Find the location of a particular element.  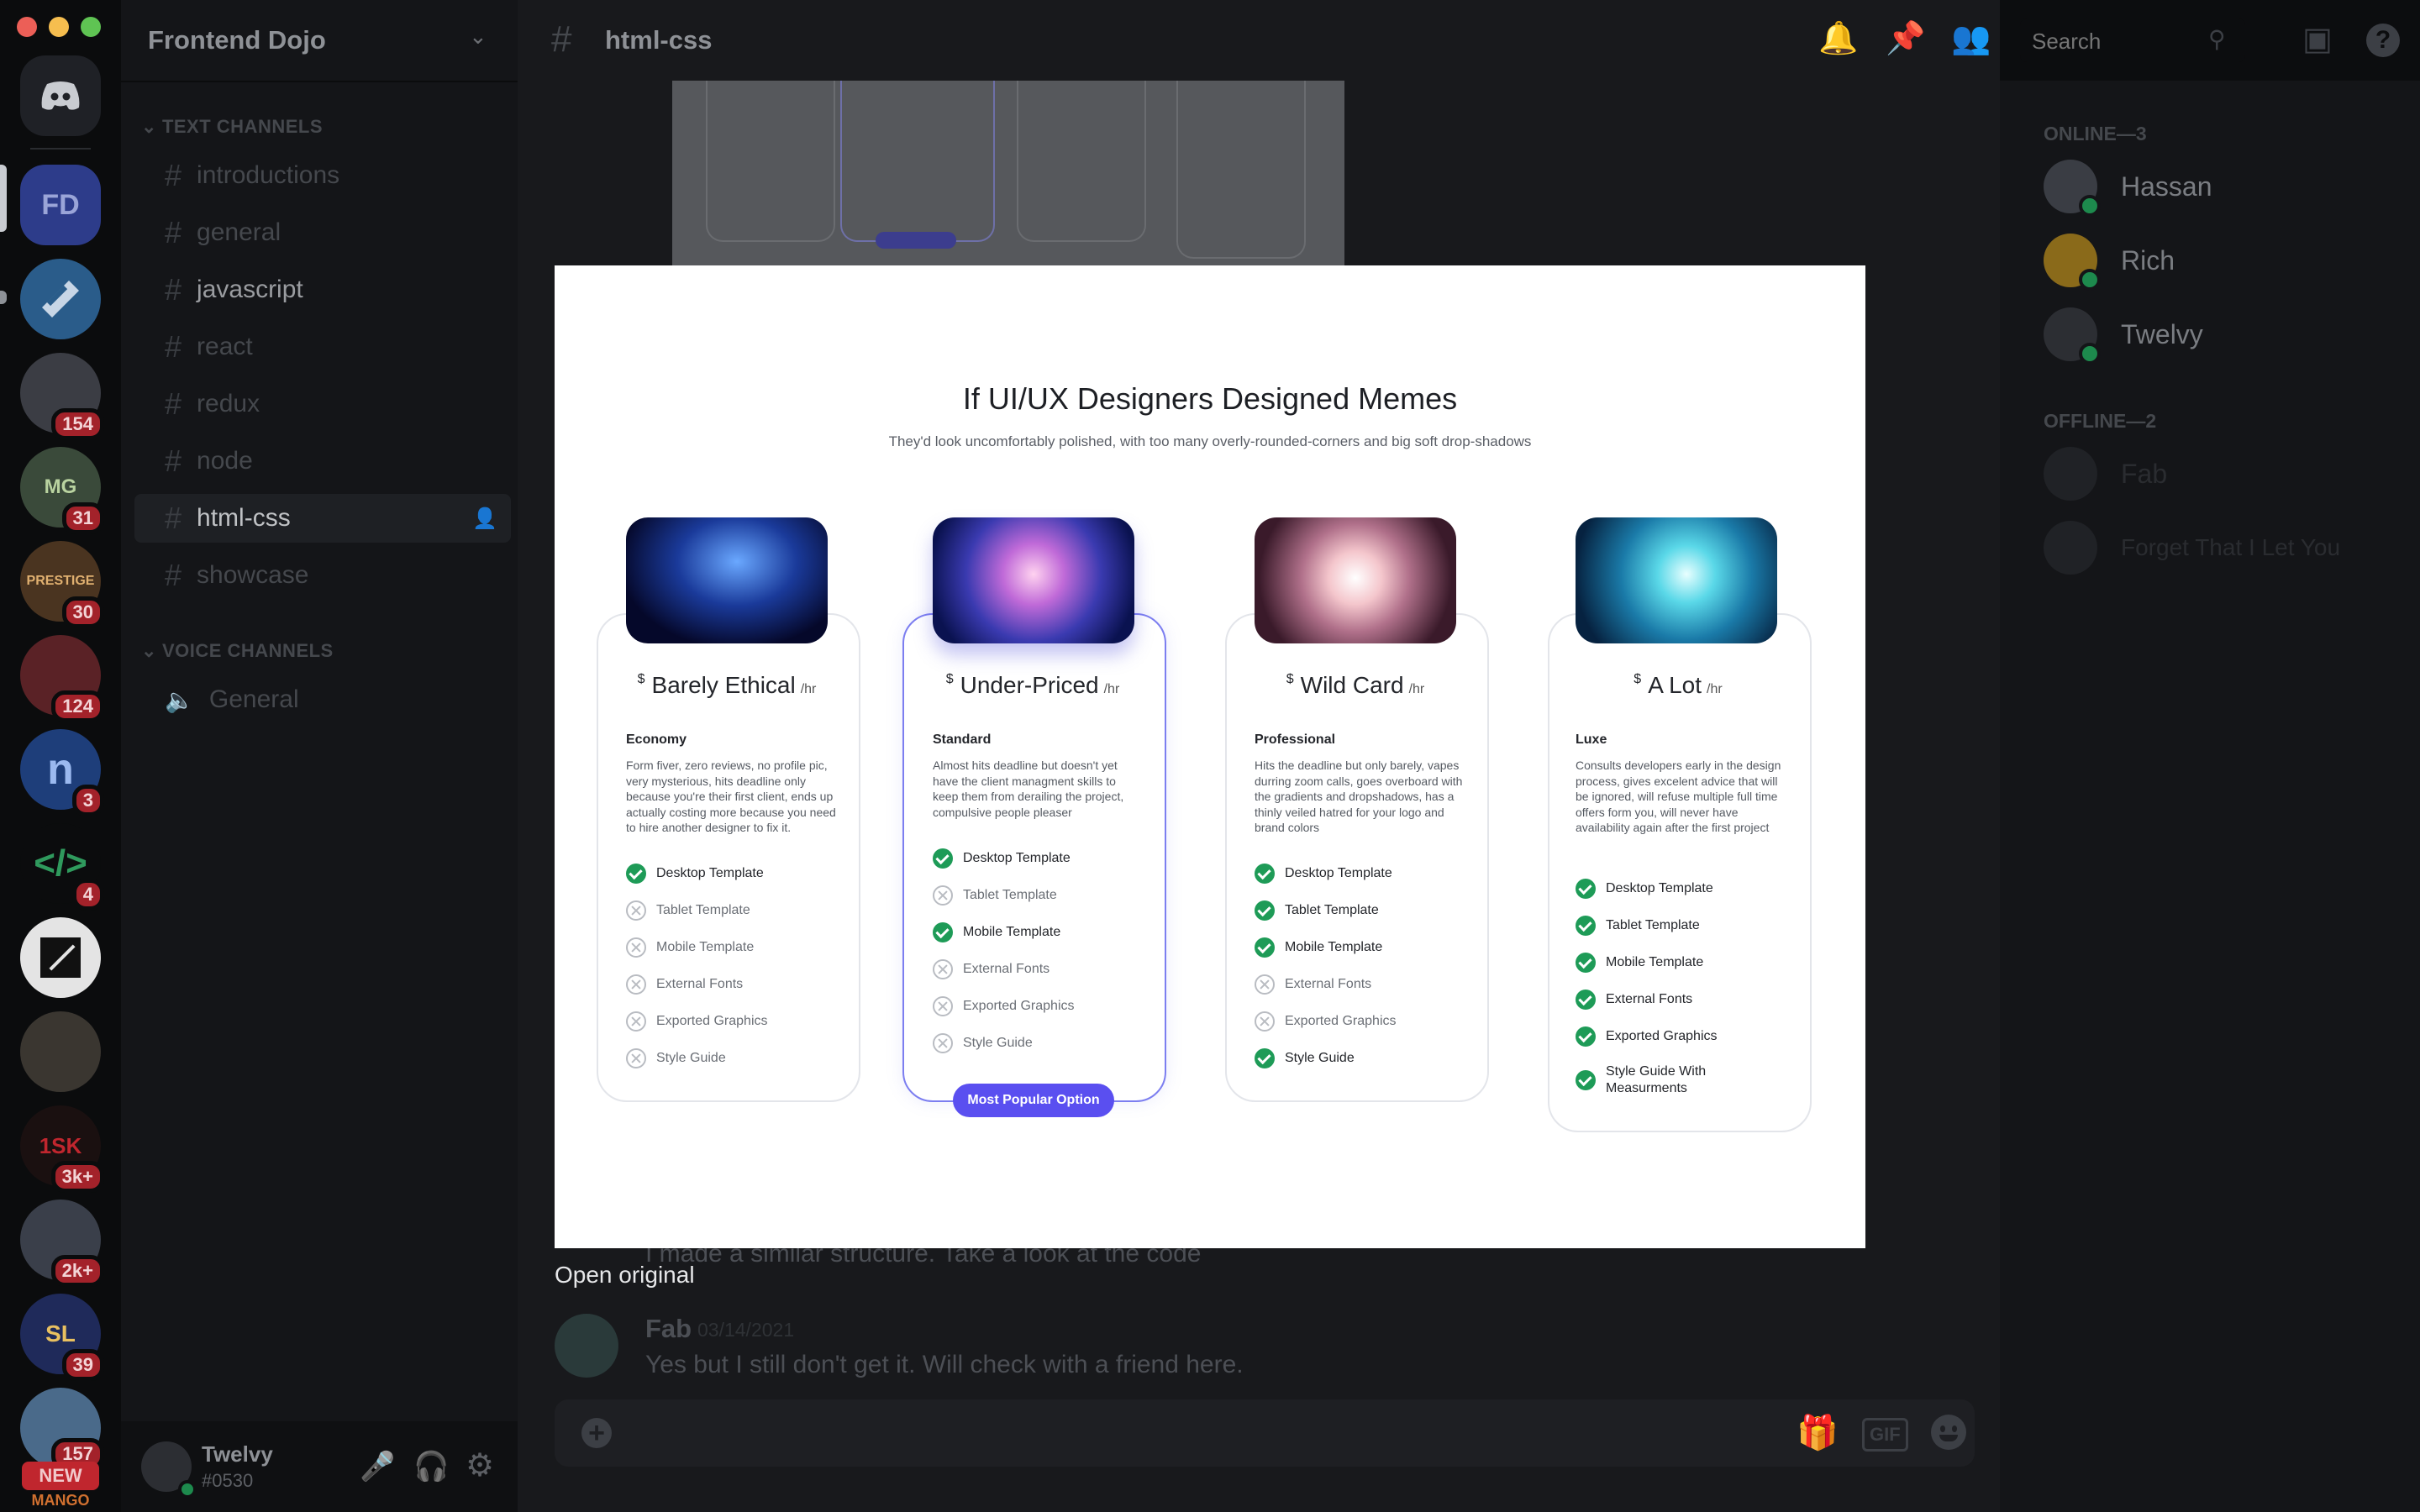

mention-badge: 39 is located at coordinates (82, 1365).